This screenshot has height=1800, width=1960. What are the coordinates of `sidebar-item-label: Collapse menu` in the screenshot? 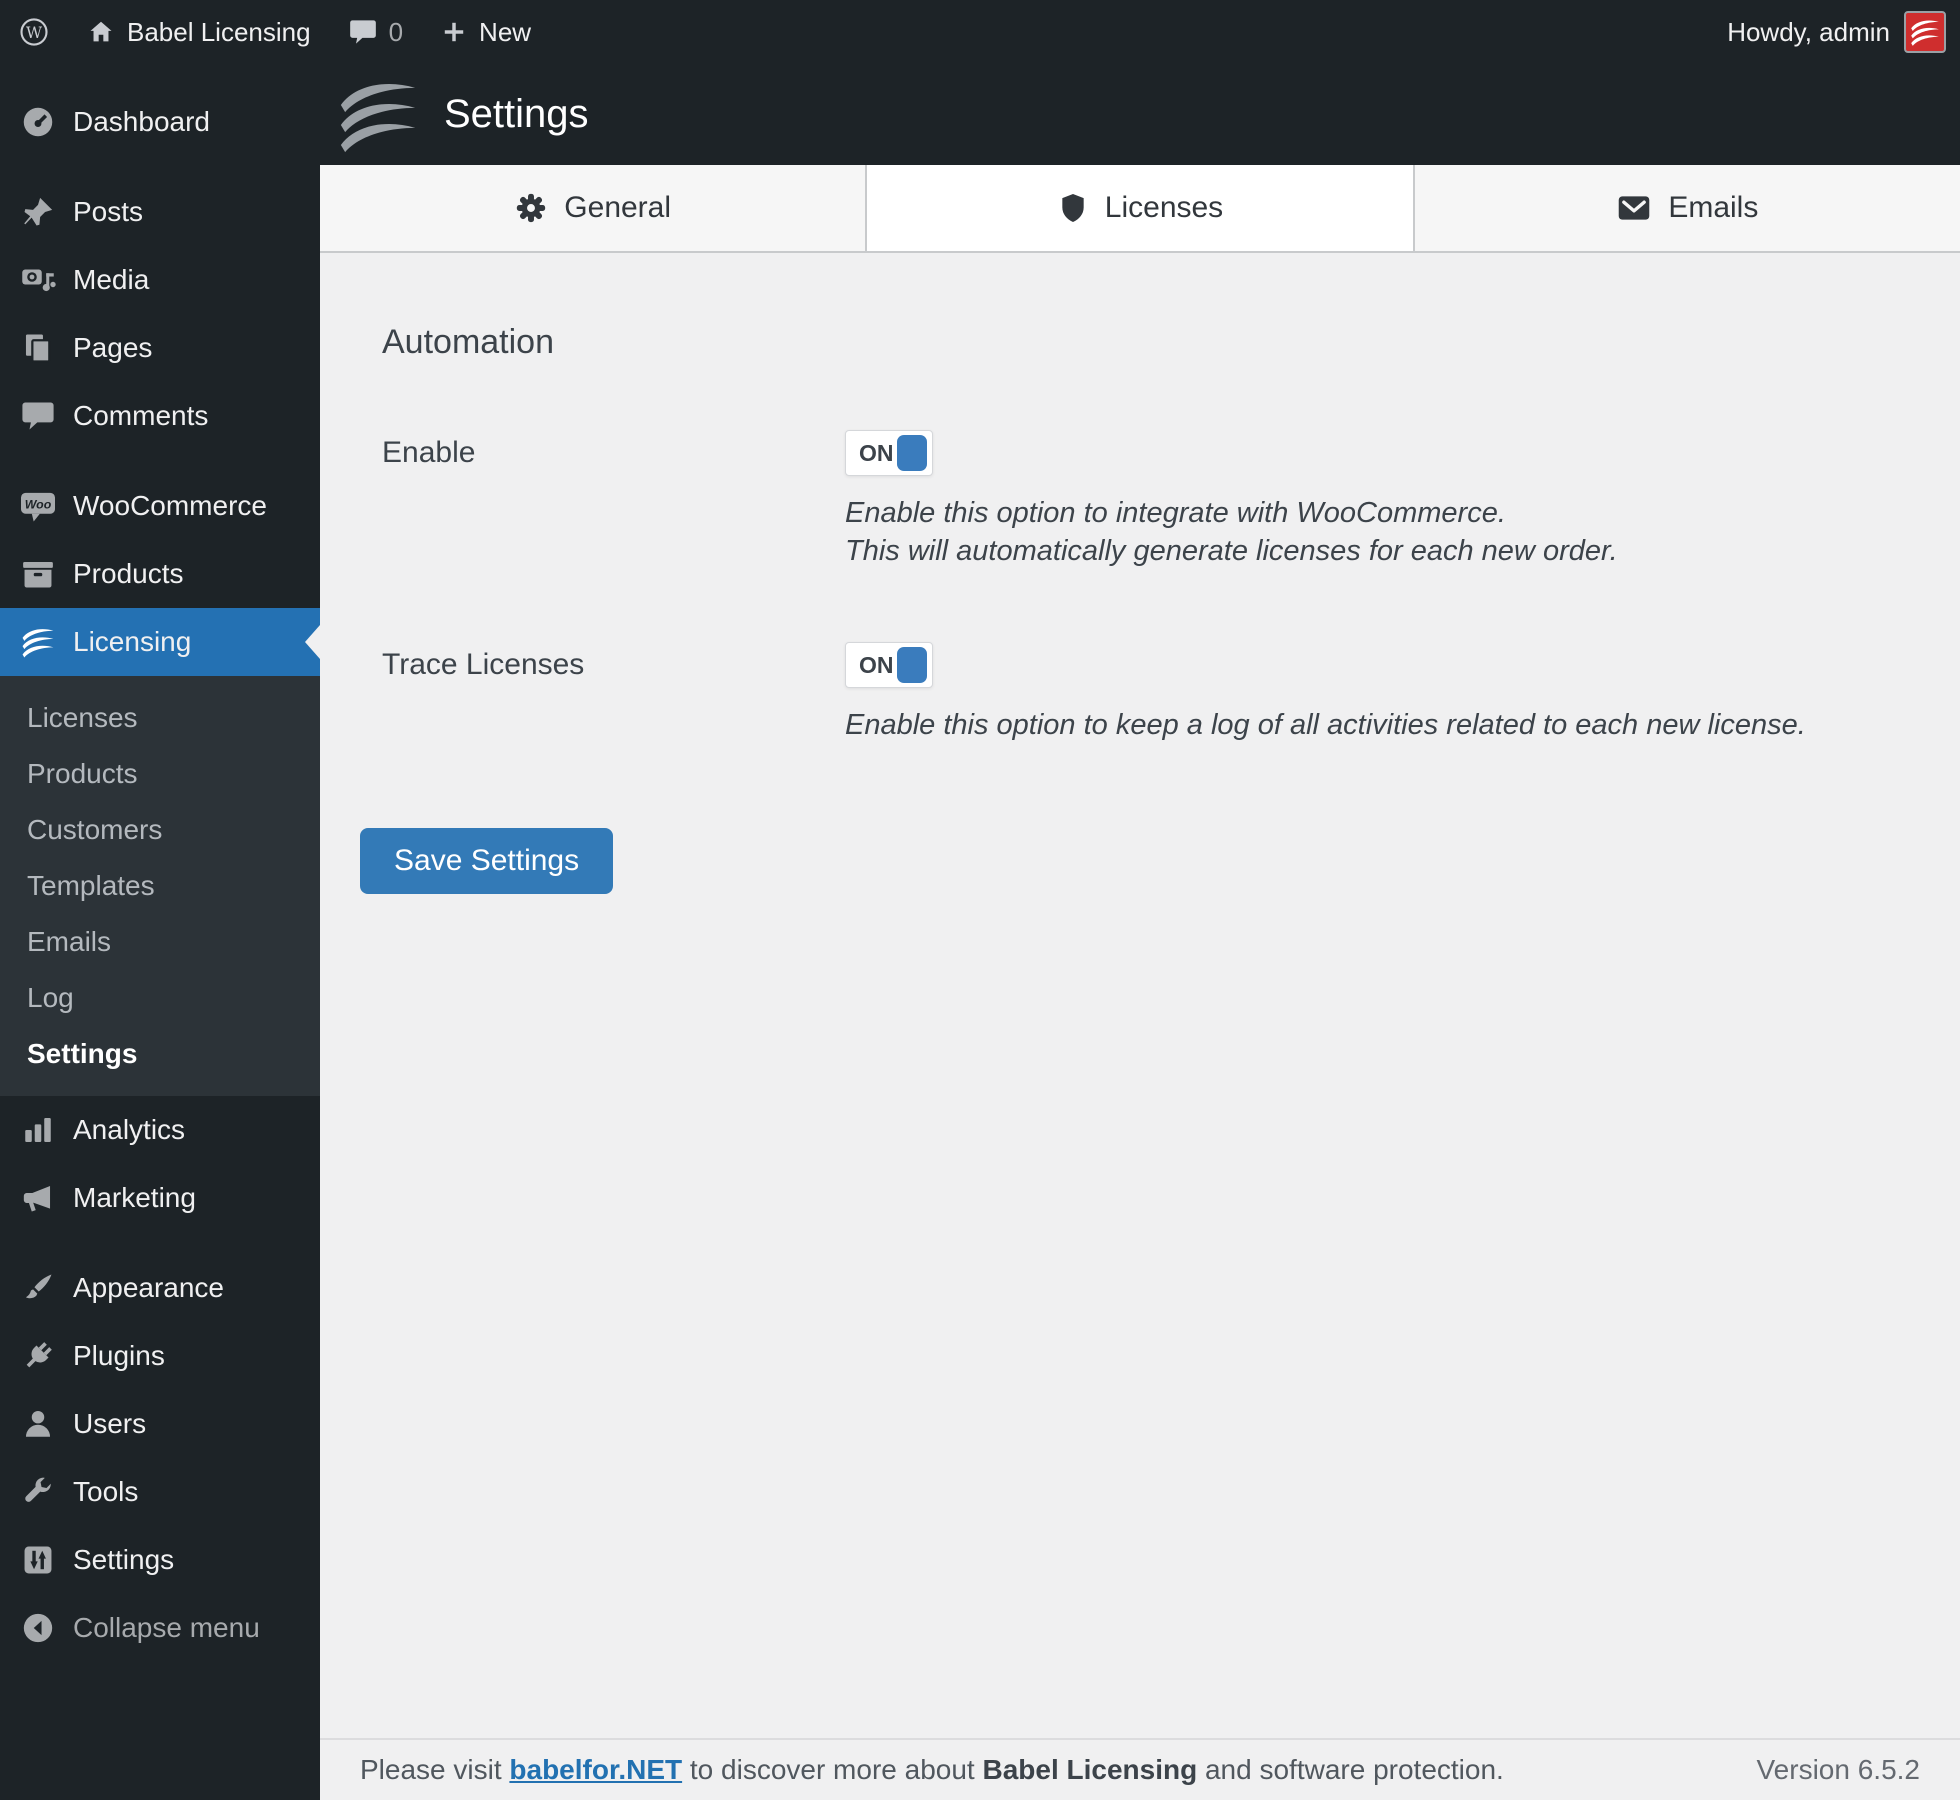 It's located at (166, 1627).